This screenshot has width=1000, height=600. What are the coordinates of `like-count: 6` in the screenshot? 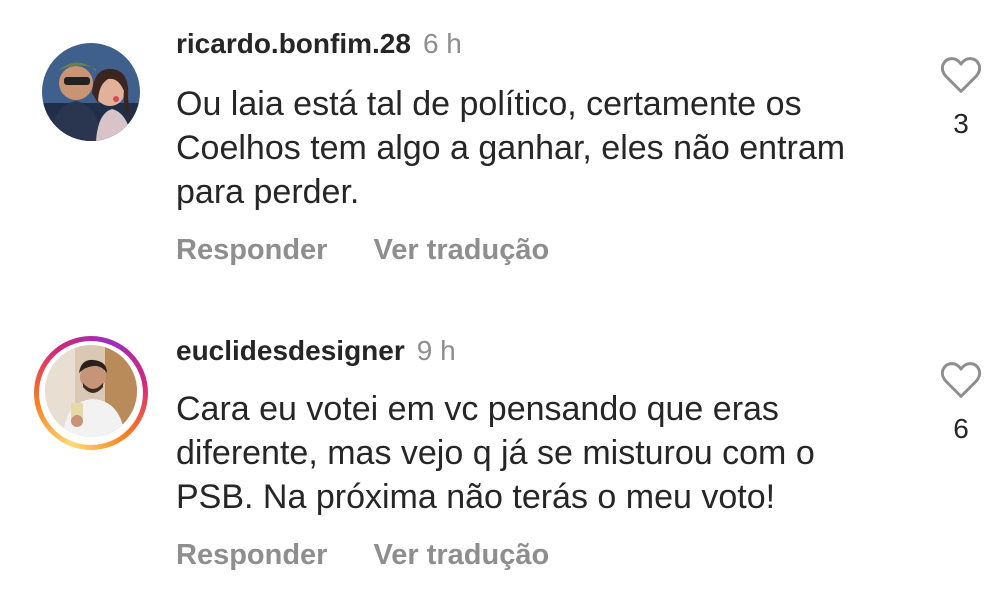 It's located at (961, 428).